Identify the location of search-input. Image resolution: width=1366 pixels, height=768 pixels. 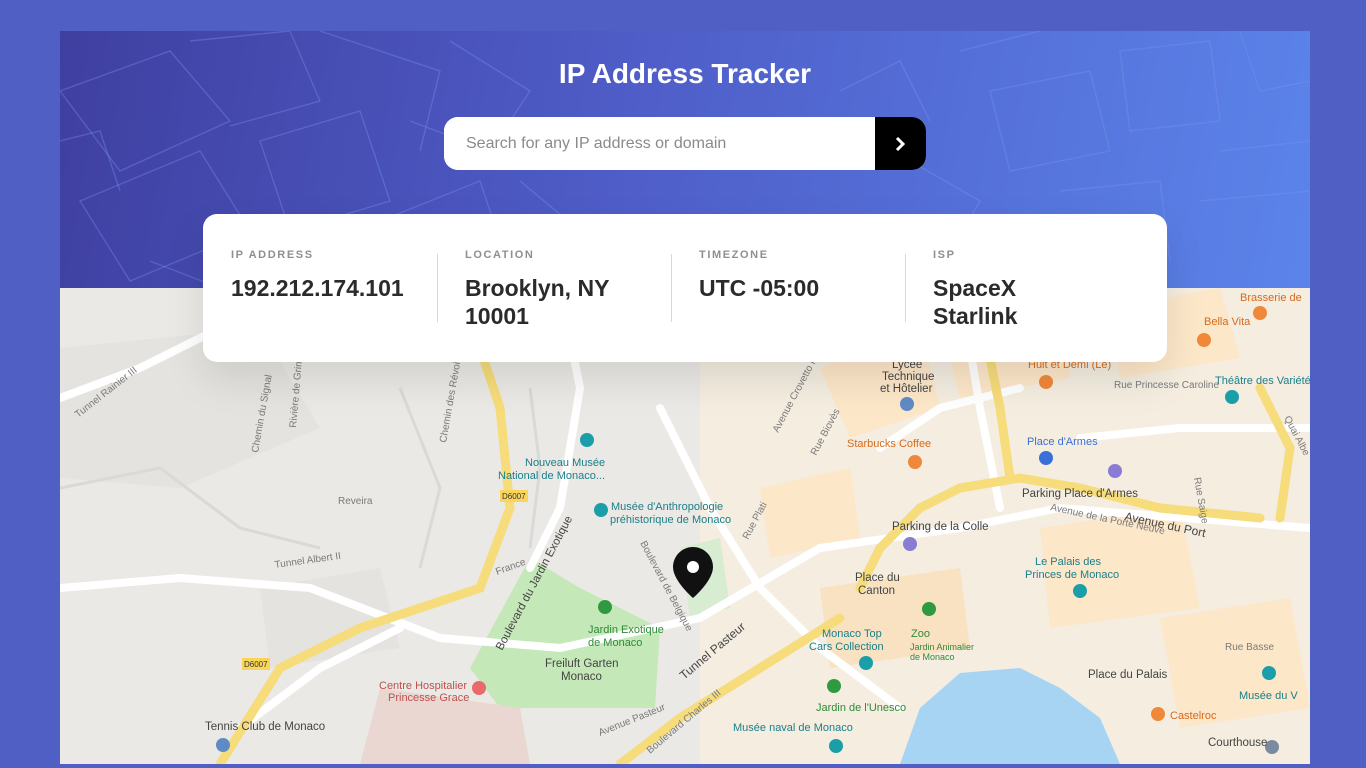
(659, 143).